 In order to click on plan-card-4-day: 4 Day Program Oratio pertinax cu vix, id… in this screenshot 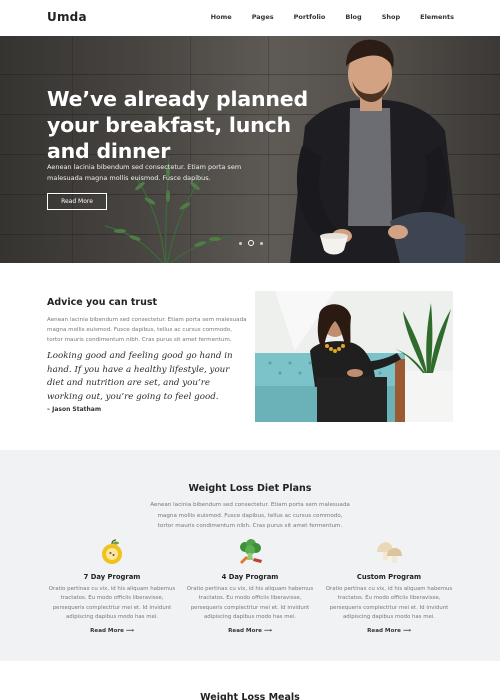, I will do `click(250, 586)`.